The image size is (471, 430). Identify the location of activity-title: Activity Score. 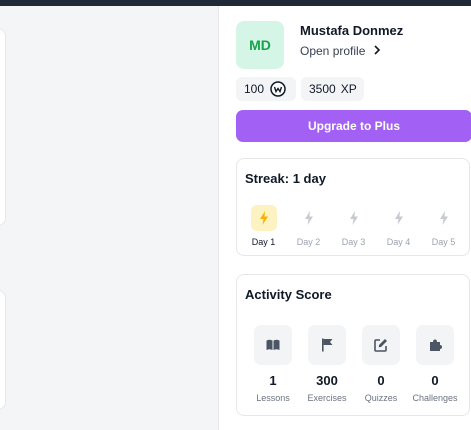
(288, 294).